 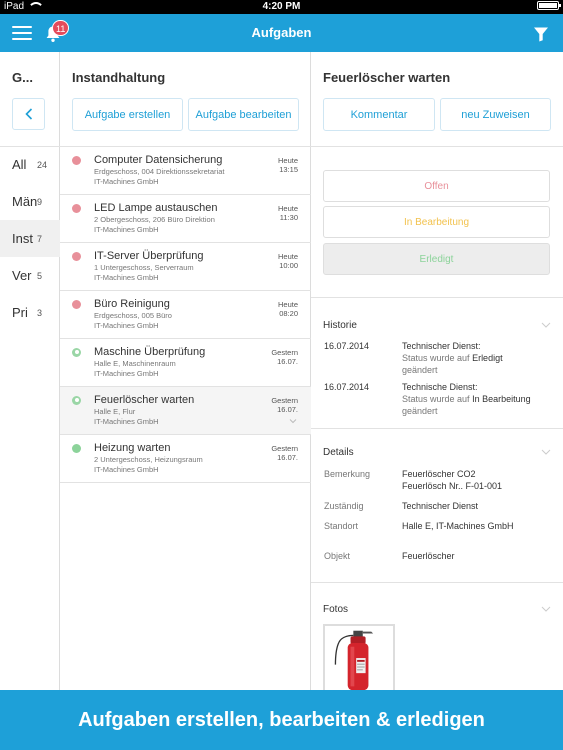 I want to click on task-time: 08:20, so click(x=288, y=313).